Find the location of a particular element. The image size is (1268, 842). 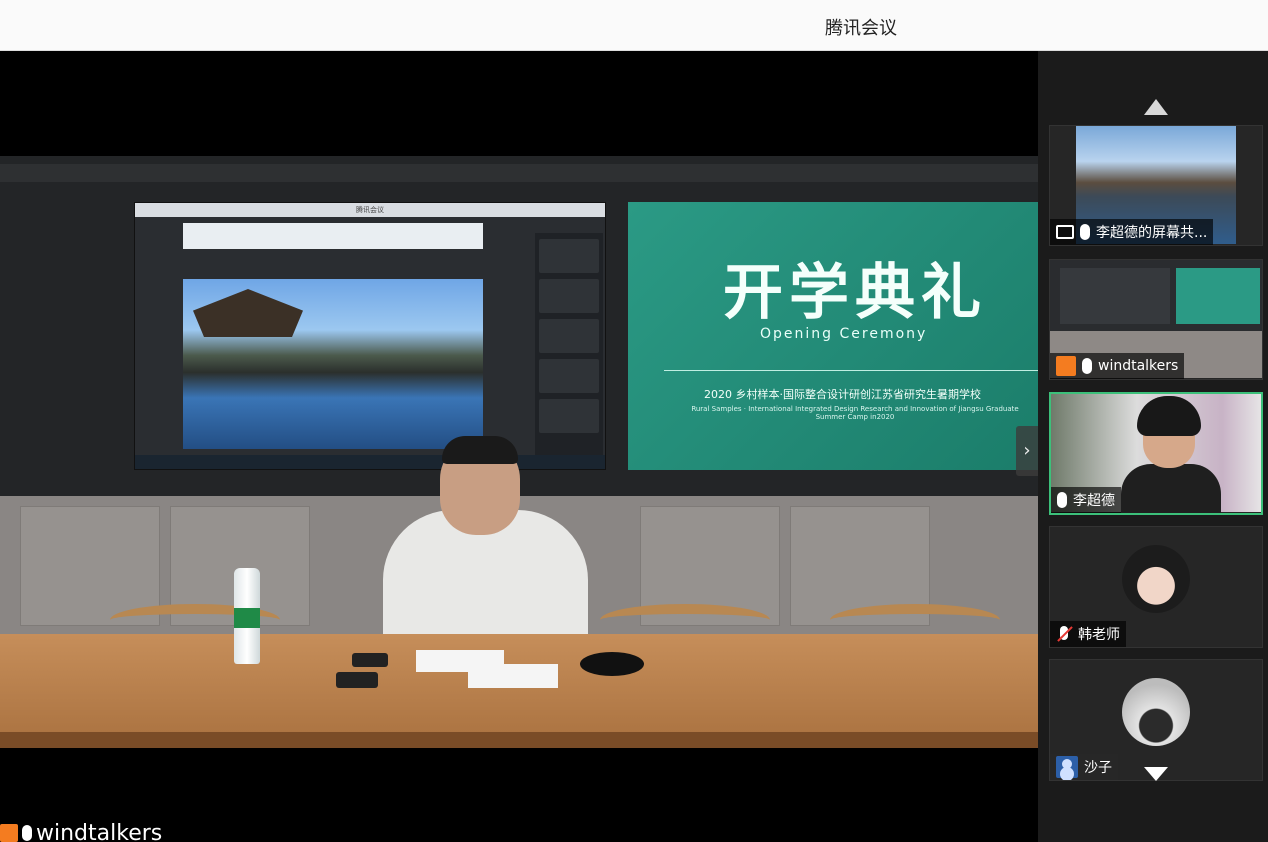

microphone-muted-icon is located at coordinates (1064, 634).